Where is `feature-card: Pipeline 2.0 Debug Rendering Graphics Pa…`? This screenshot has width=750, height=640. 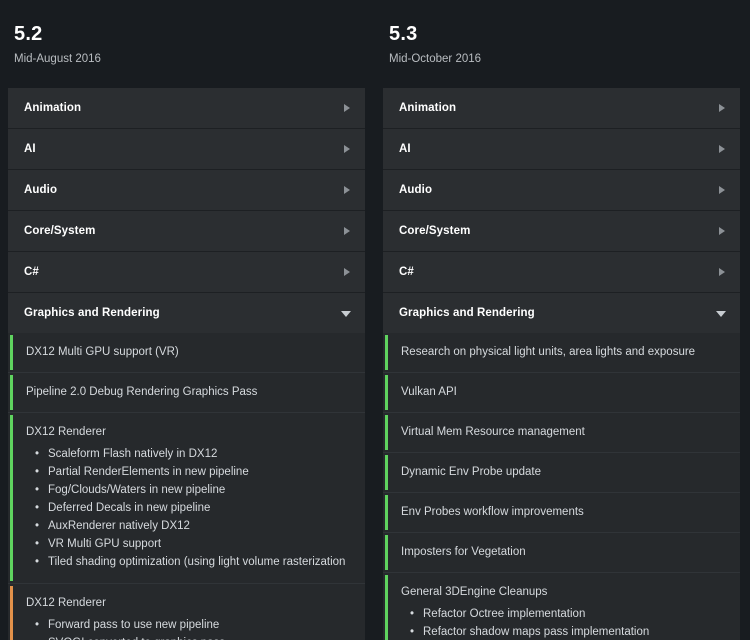
feature-card: Pipeline 2.0 Debug Rendering Graphics Pa… is located at coordinates (186, 393).